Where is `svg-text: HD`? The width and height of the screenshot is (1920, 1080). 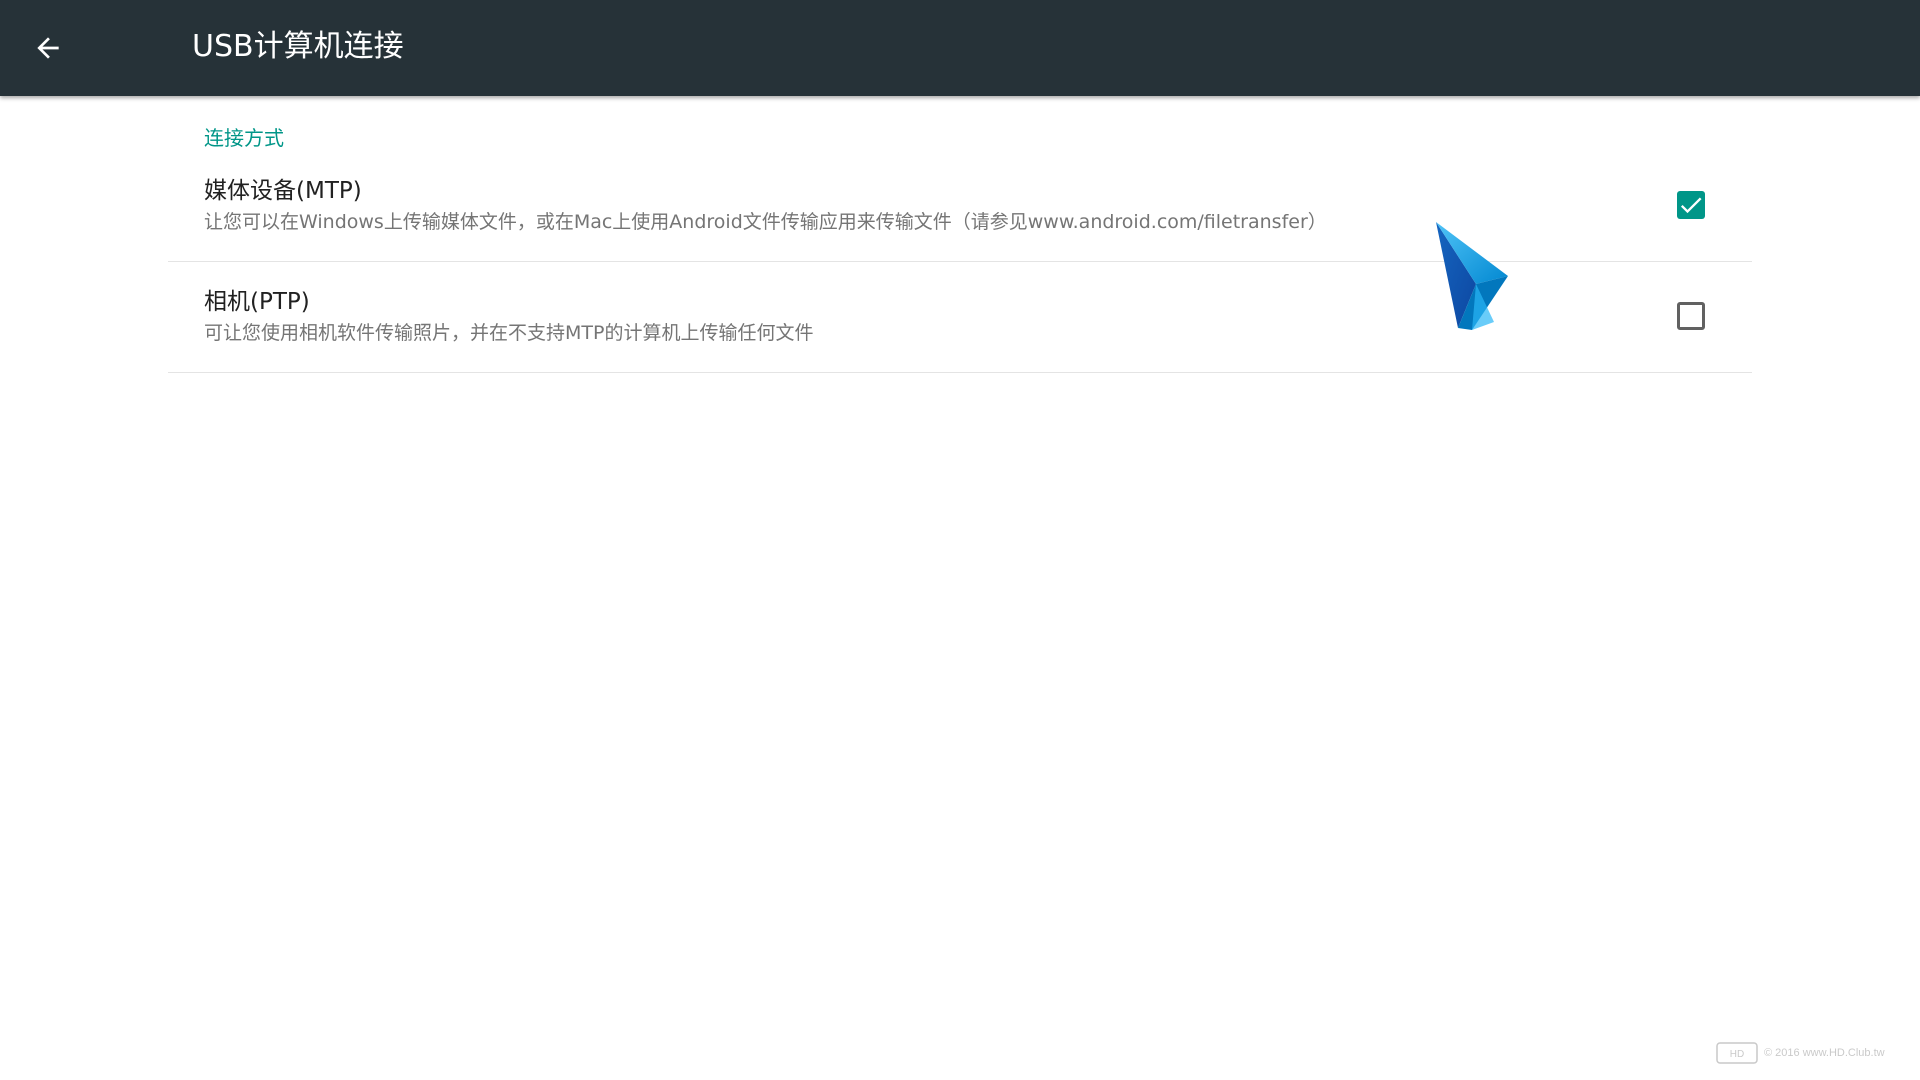
svg-text: HD is located at coordinates (1737, 1054).